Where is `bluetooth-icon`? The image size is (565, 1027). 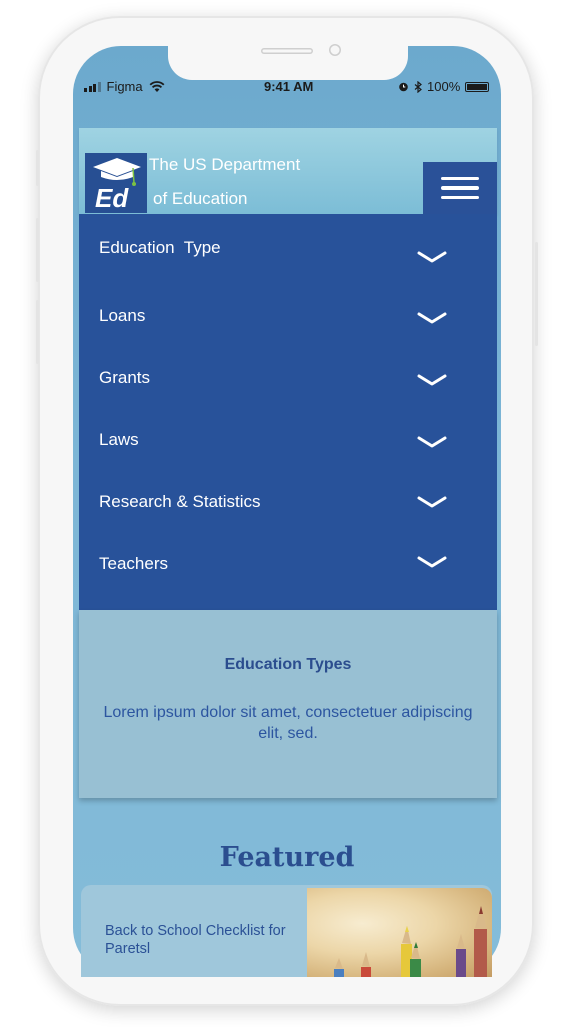 bluetooth-icon is located at coordinates (418, 86).